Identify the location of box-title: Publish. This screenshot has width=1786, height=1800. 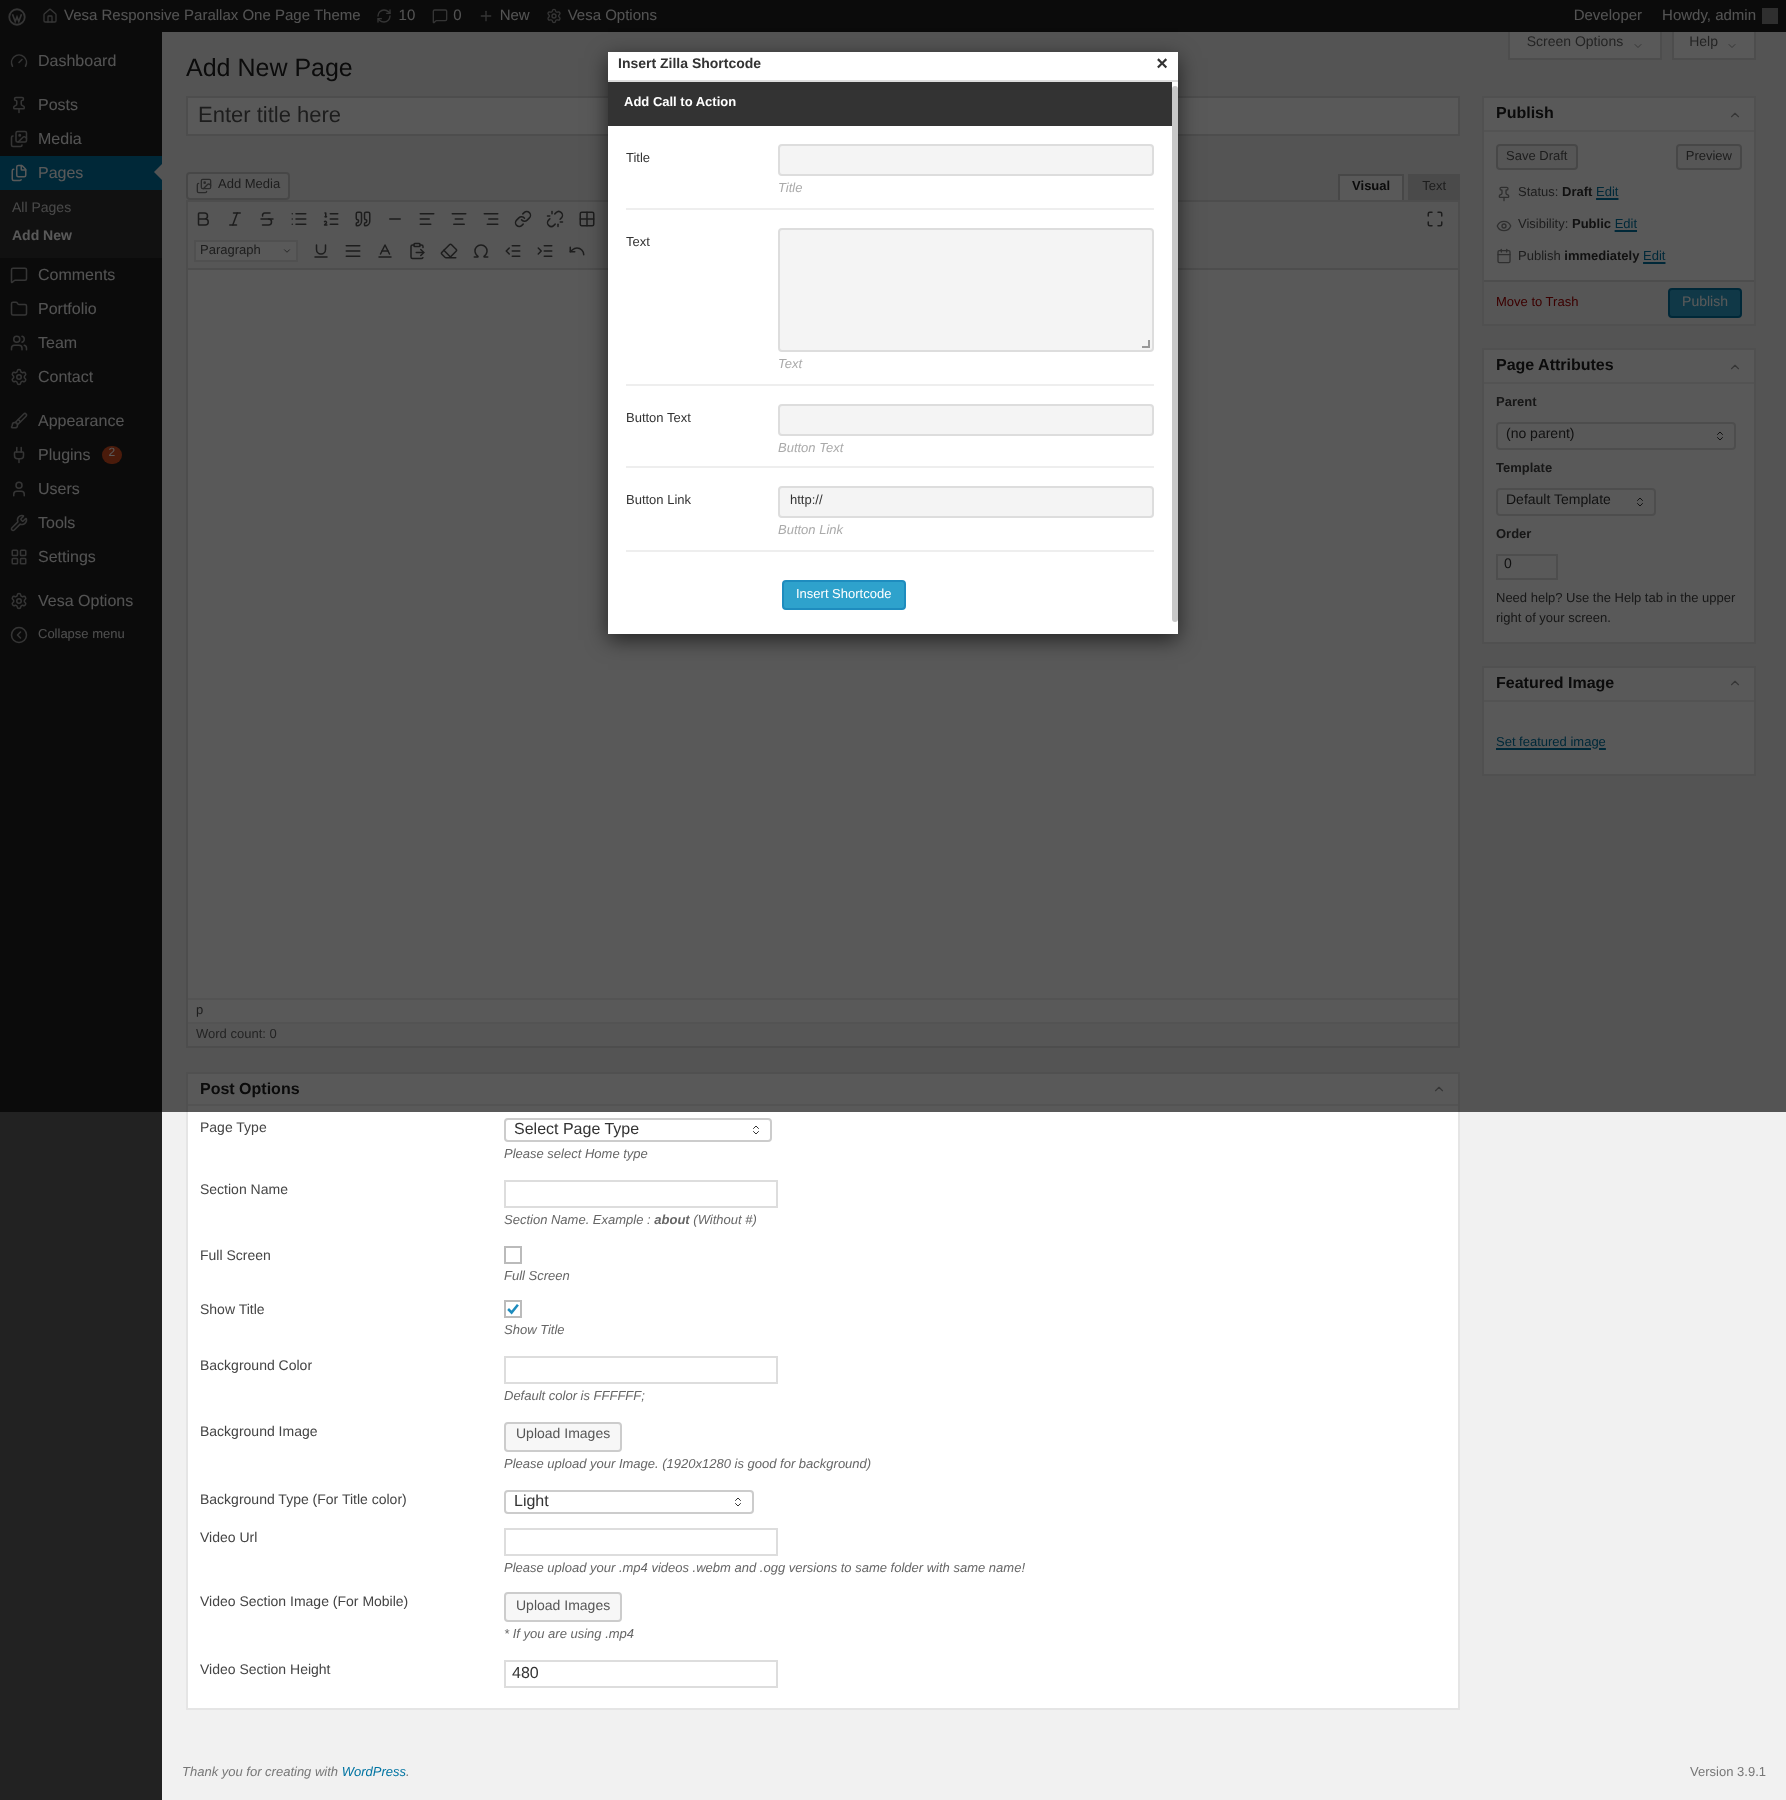
(1525, 114).